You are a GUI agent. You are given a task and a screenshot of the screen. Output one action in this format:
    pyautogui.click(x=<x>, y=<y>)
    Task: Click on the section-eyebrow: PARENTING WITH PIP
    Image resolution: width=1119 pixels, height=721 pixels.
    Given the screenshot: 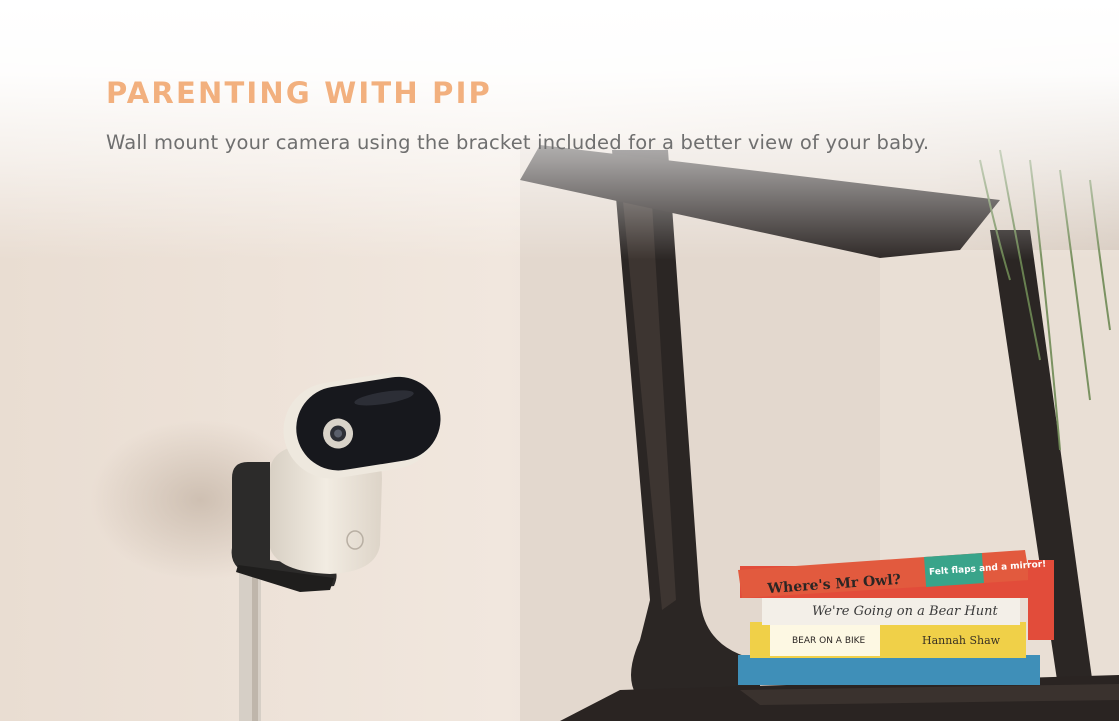 What is the action you would take?
    pyautogui.click(x=299, y=93)
    